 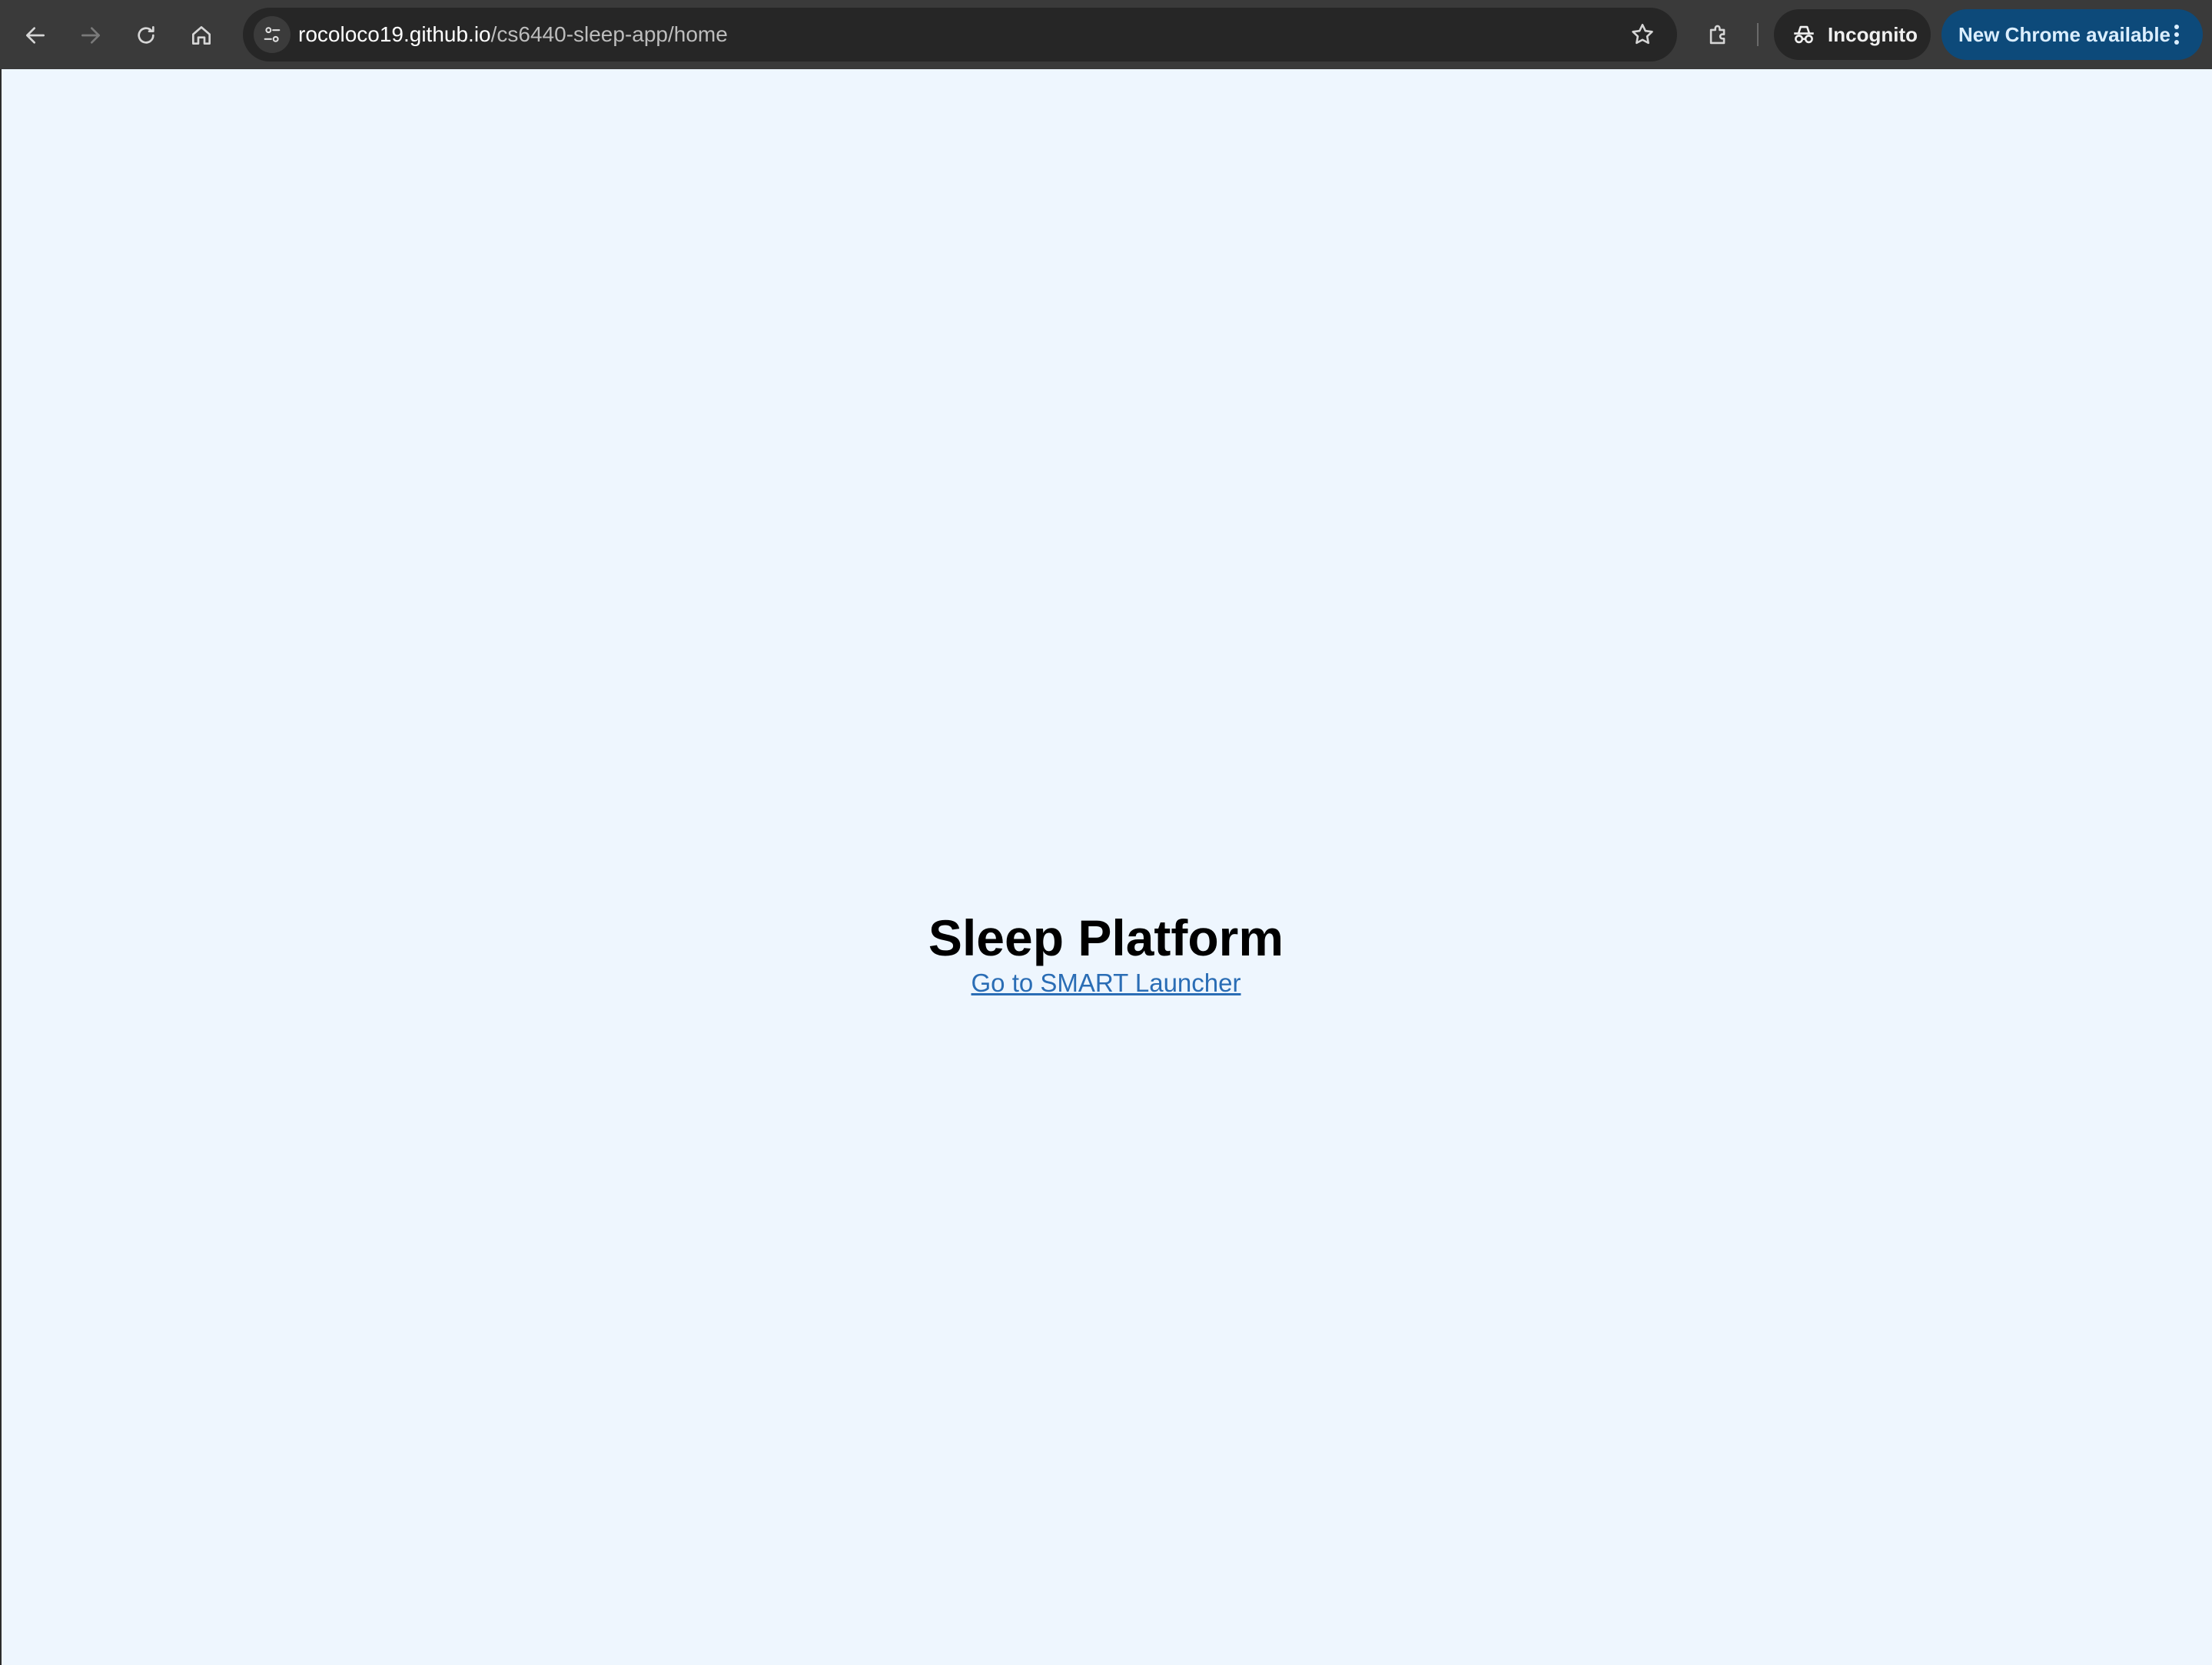 I want to click on smart-launcher-link-container: Go to SMART Launcher, so click(x=1106, y=983).